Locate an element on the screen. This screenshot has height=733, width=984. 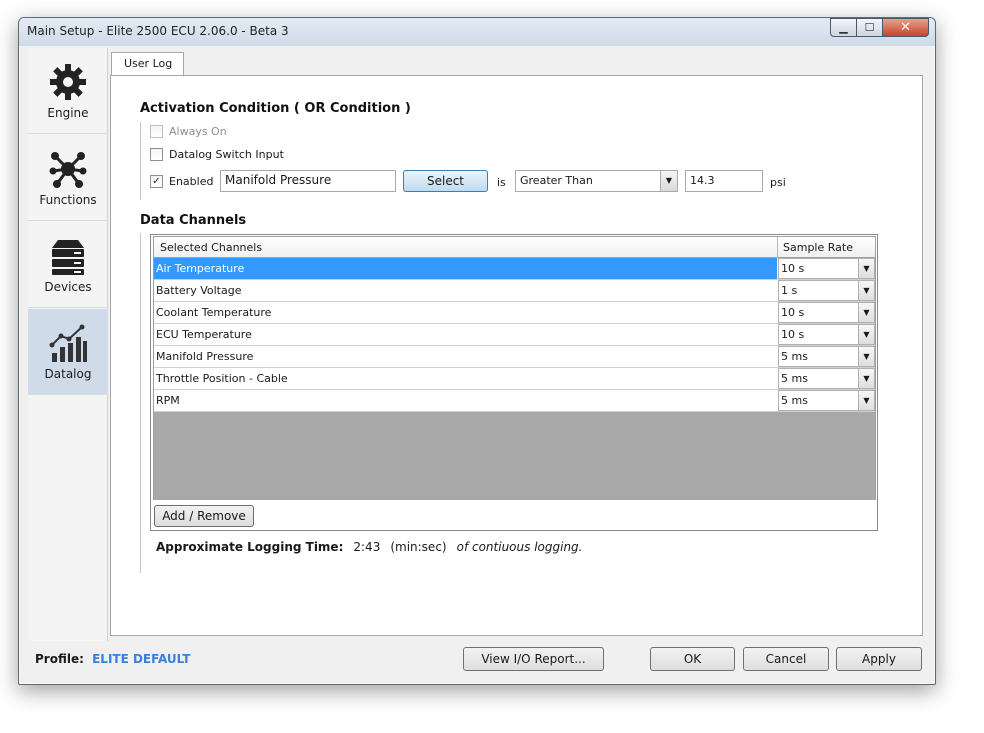
window-controls: ▁ ☐ ✕ is located at coordinates (879, 27).